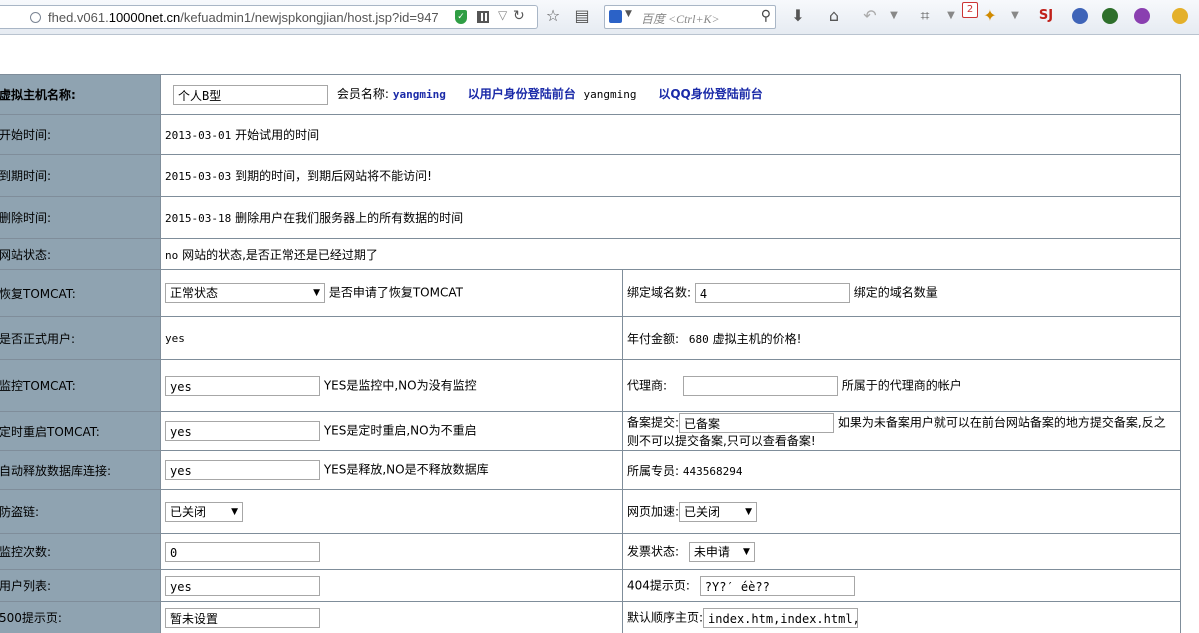  Describe the element at coordinates (766, 16) in the screenshot. I see `search-go-icon: ⚲` at that location.